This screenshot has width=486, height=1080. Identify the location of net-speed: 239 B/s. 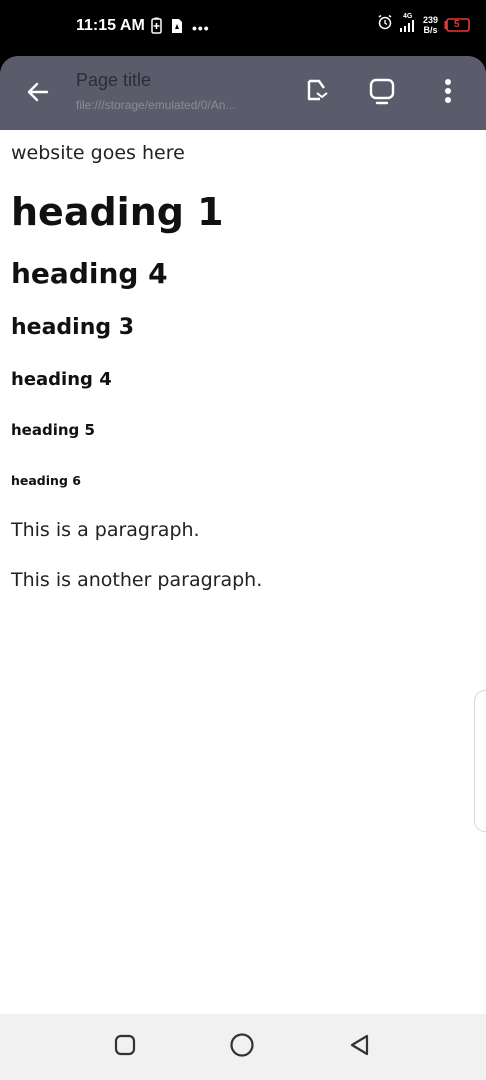
(430, 25).